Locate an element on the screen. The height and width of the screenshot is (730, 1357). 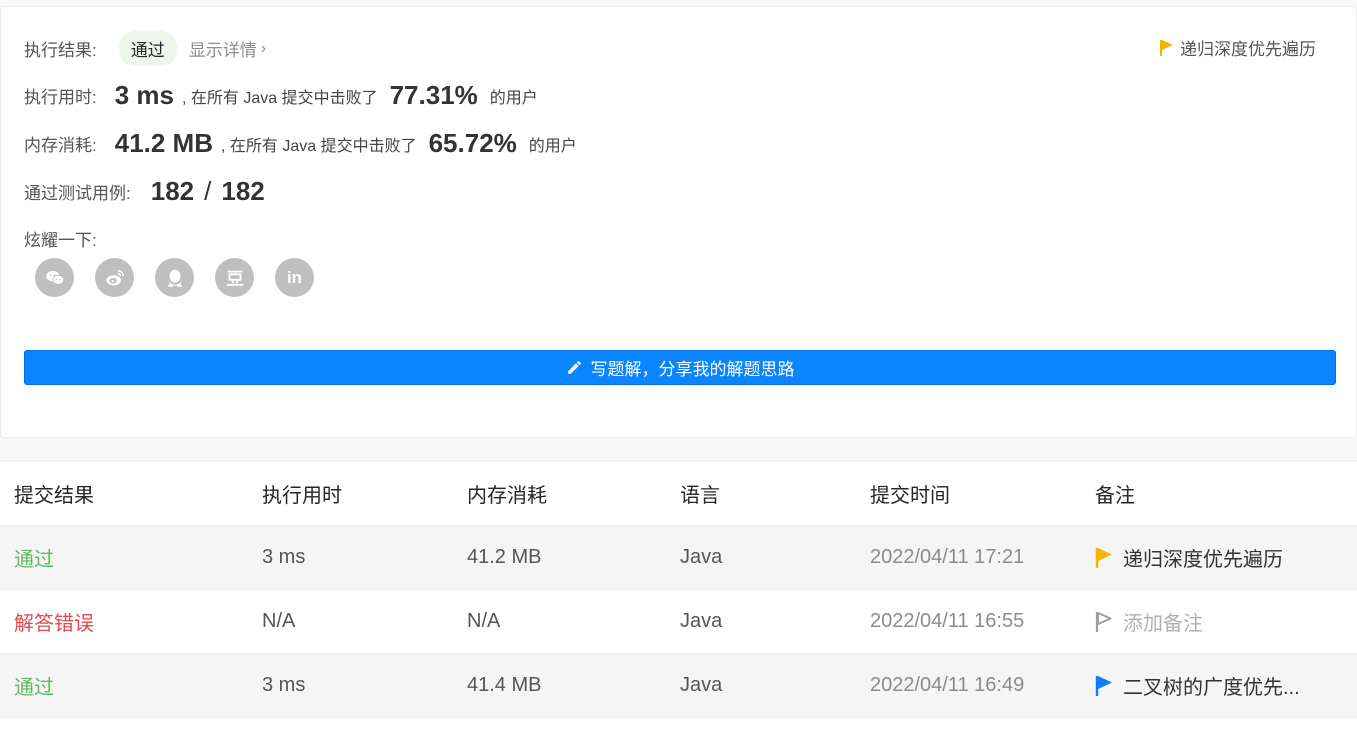
pencil-icon is located at coordinates (574, 367).